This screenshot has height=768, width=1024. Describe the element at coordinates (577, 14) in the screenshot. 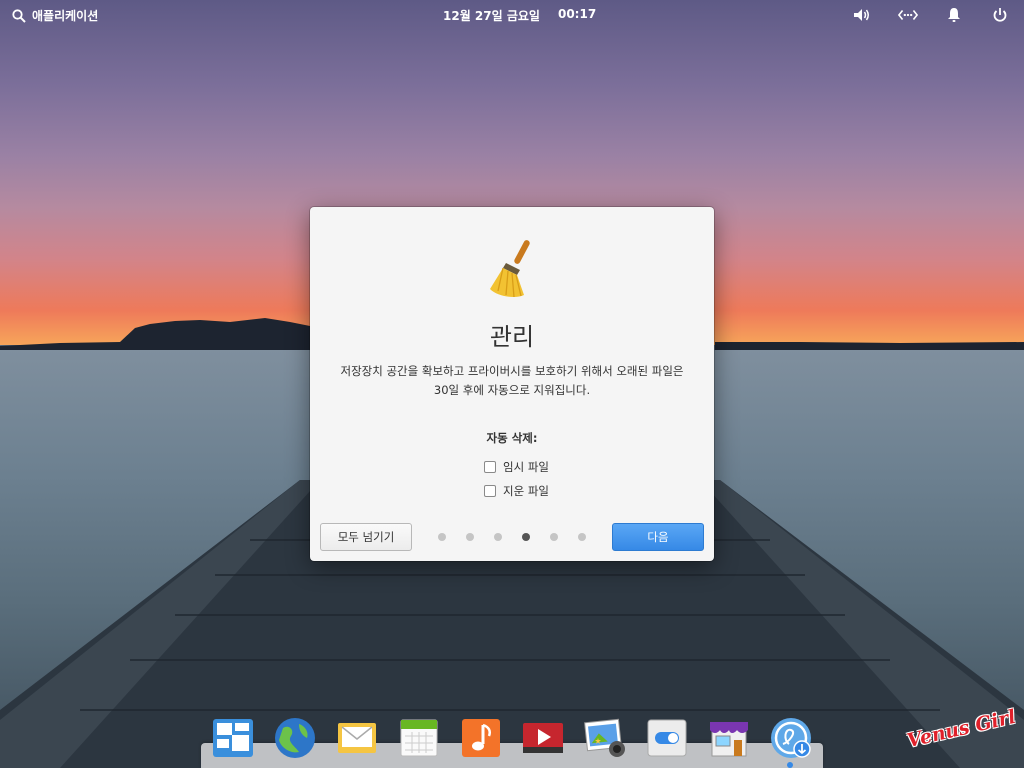

I see `time-label: 00:17` at that location.